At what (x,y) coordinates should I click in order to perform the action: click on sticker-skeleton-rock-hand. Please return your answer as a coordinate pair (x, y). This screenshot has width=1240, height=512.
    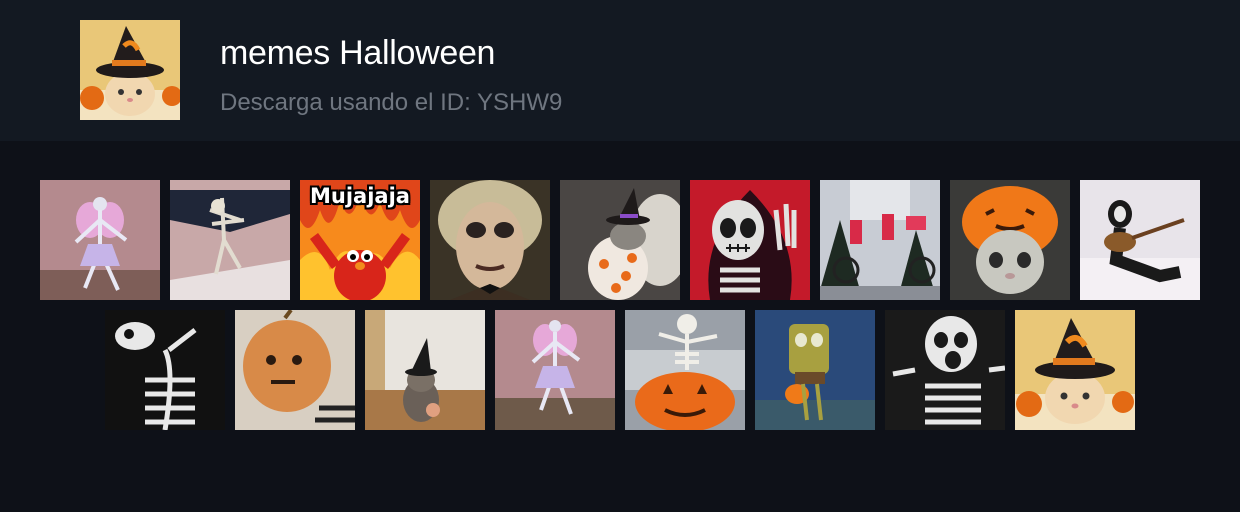
    Looking at the image, I should click on (750, 240).